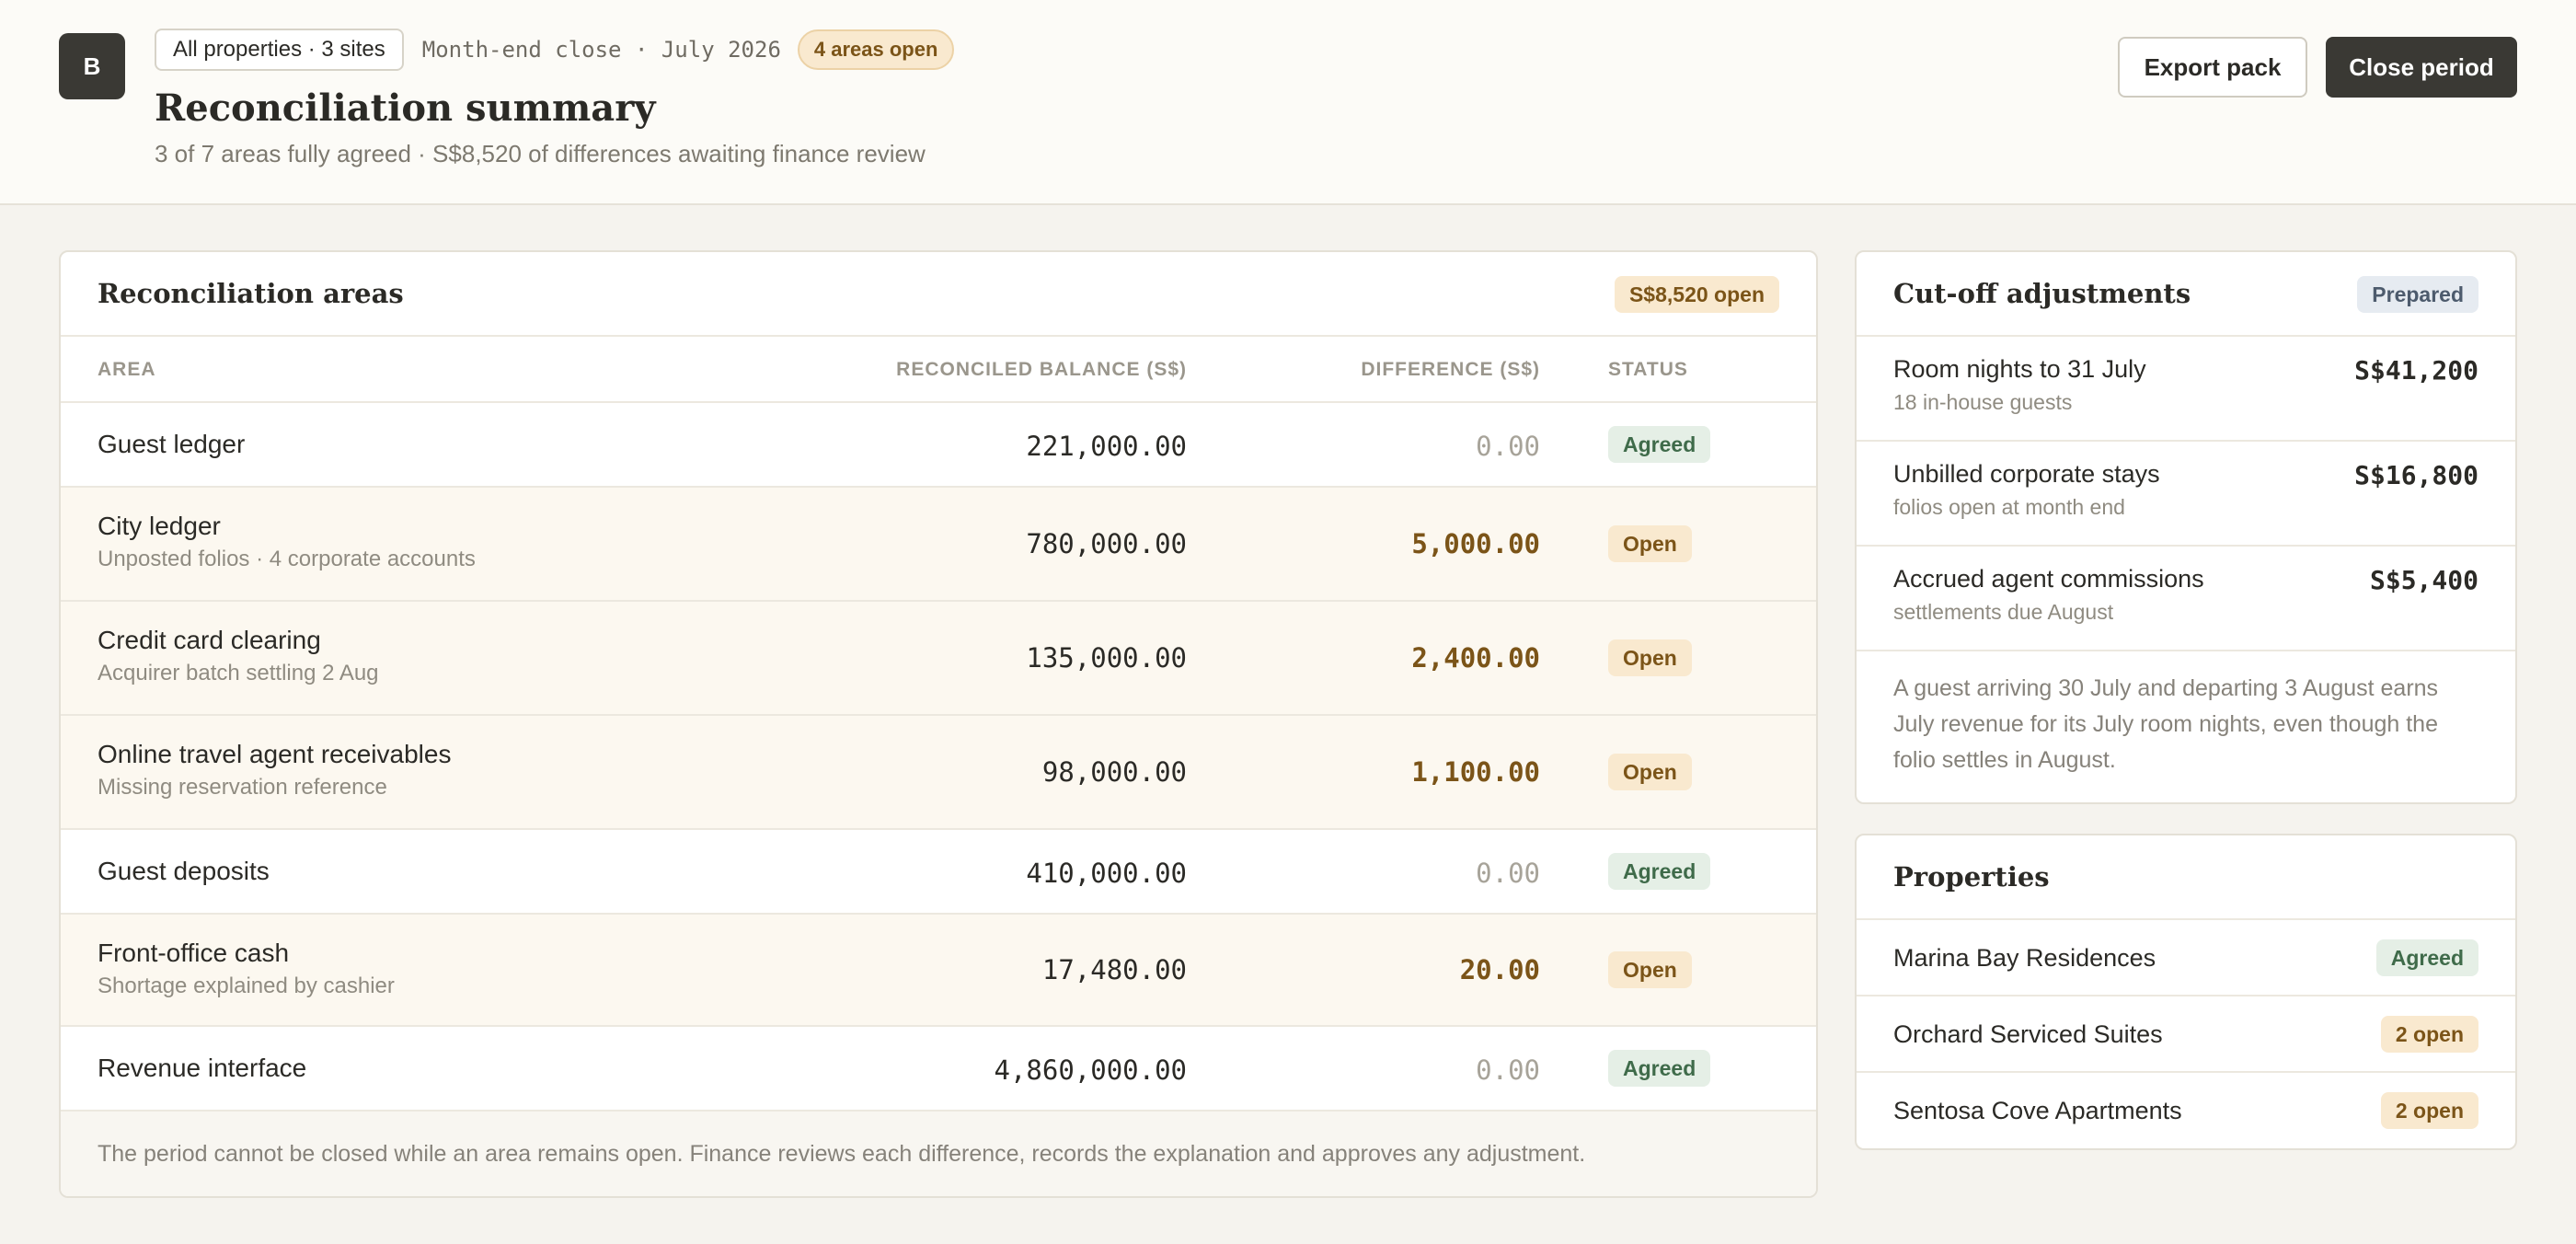  I want to click on property-row-marina-bay: Marina Bay Residences Agreed, so click(2186, 958).